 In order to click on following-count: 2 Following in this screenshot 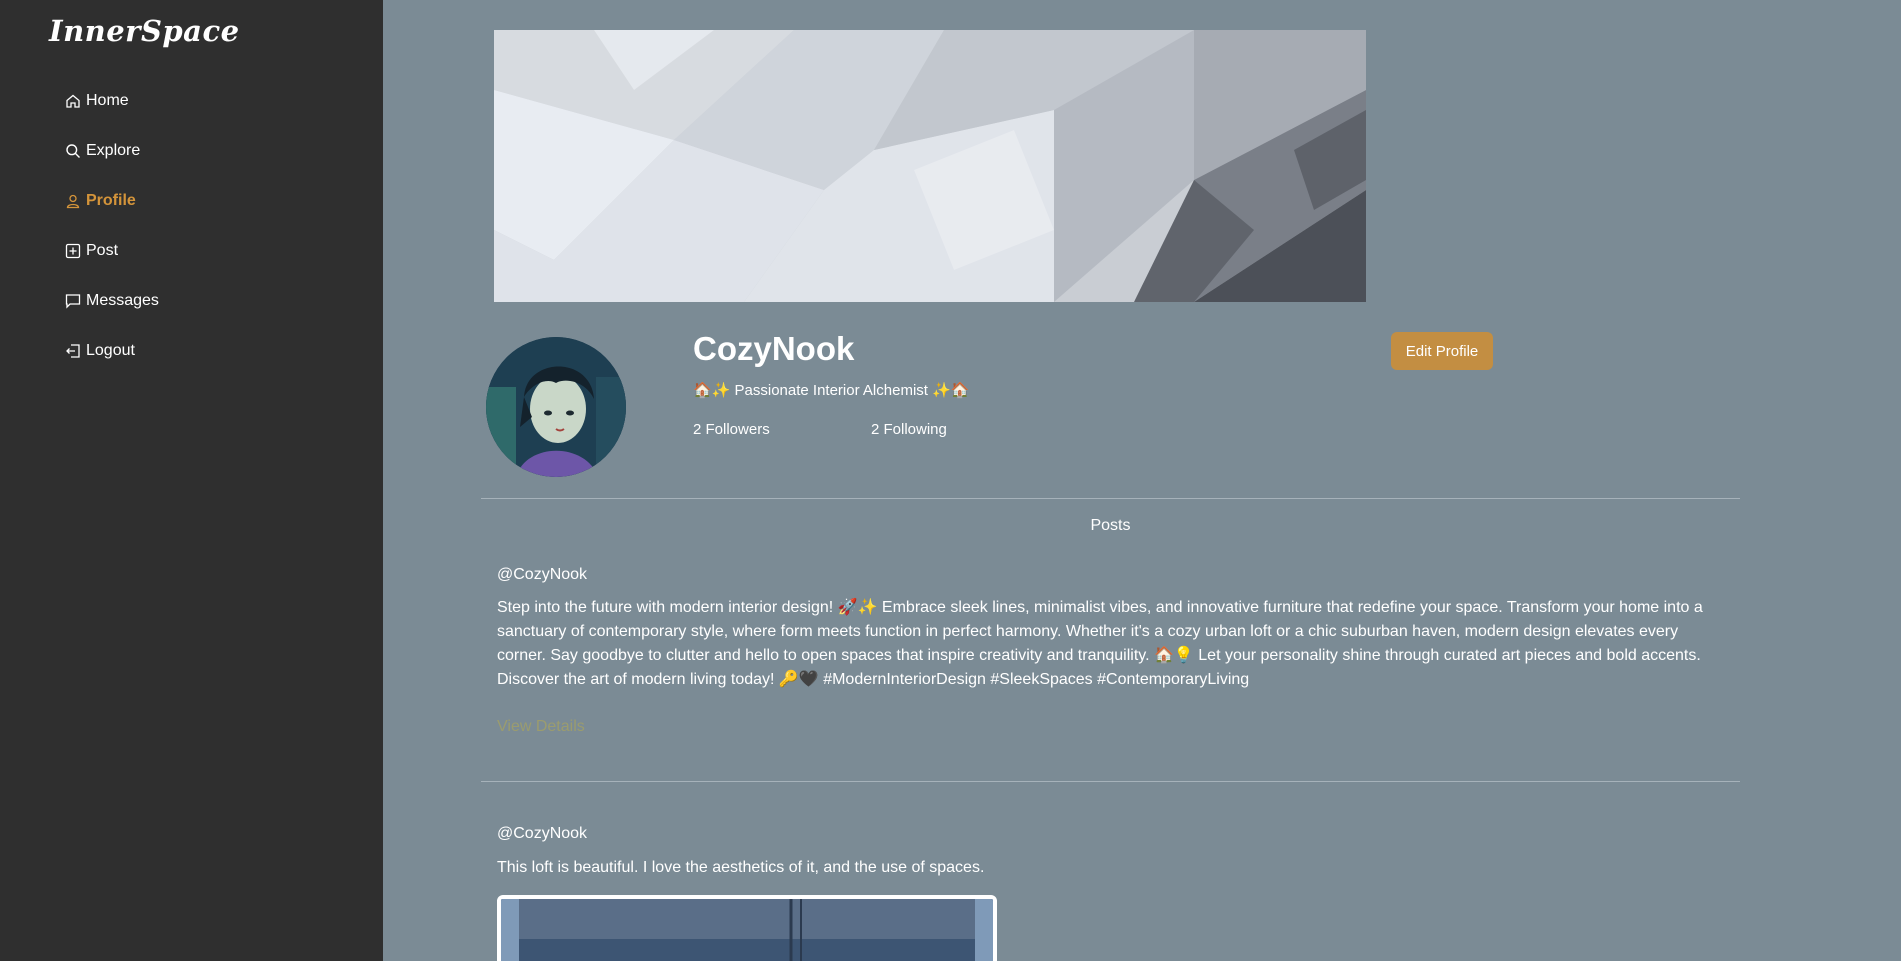, I will do `click(909, 429)`.